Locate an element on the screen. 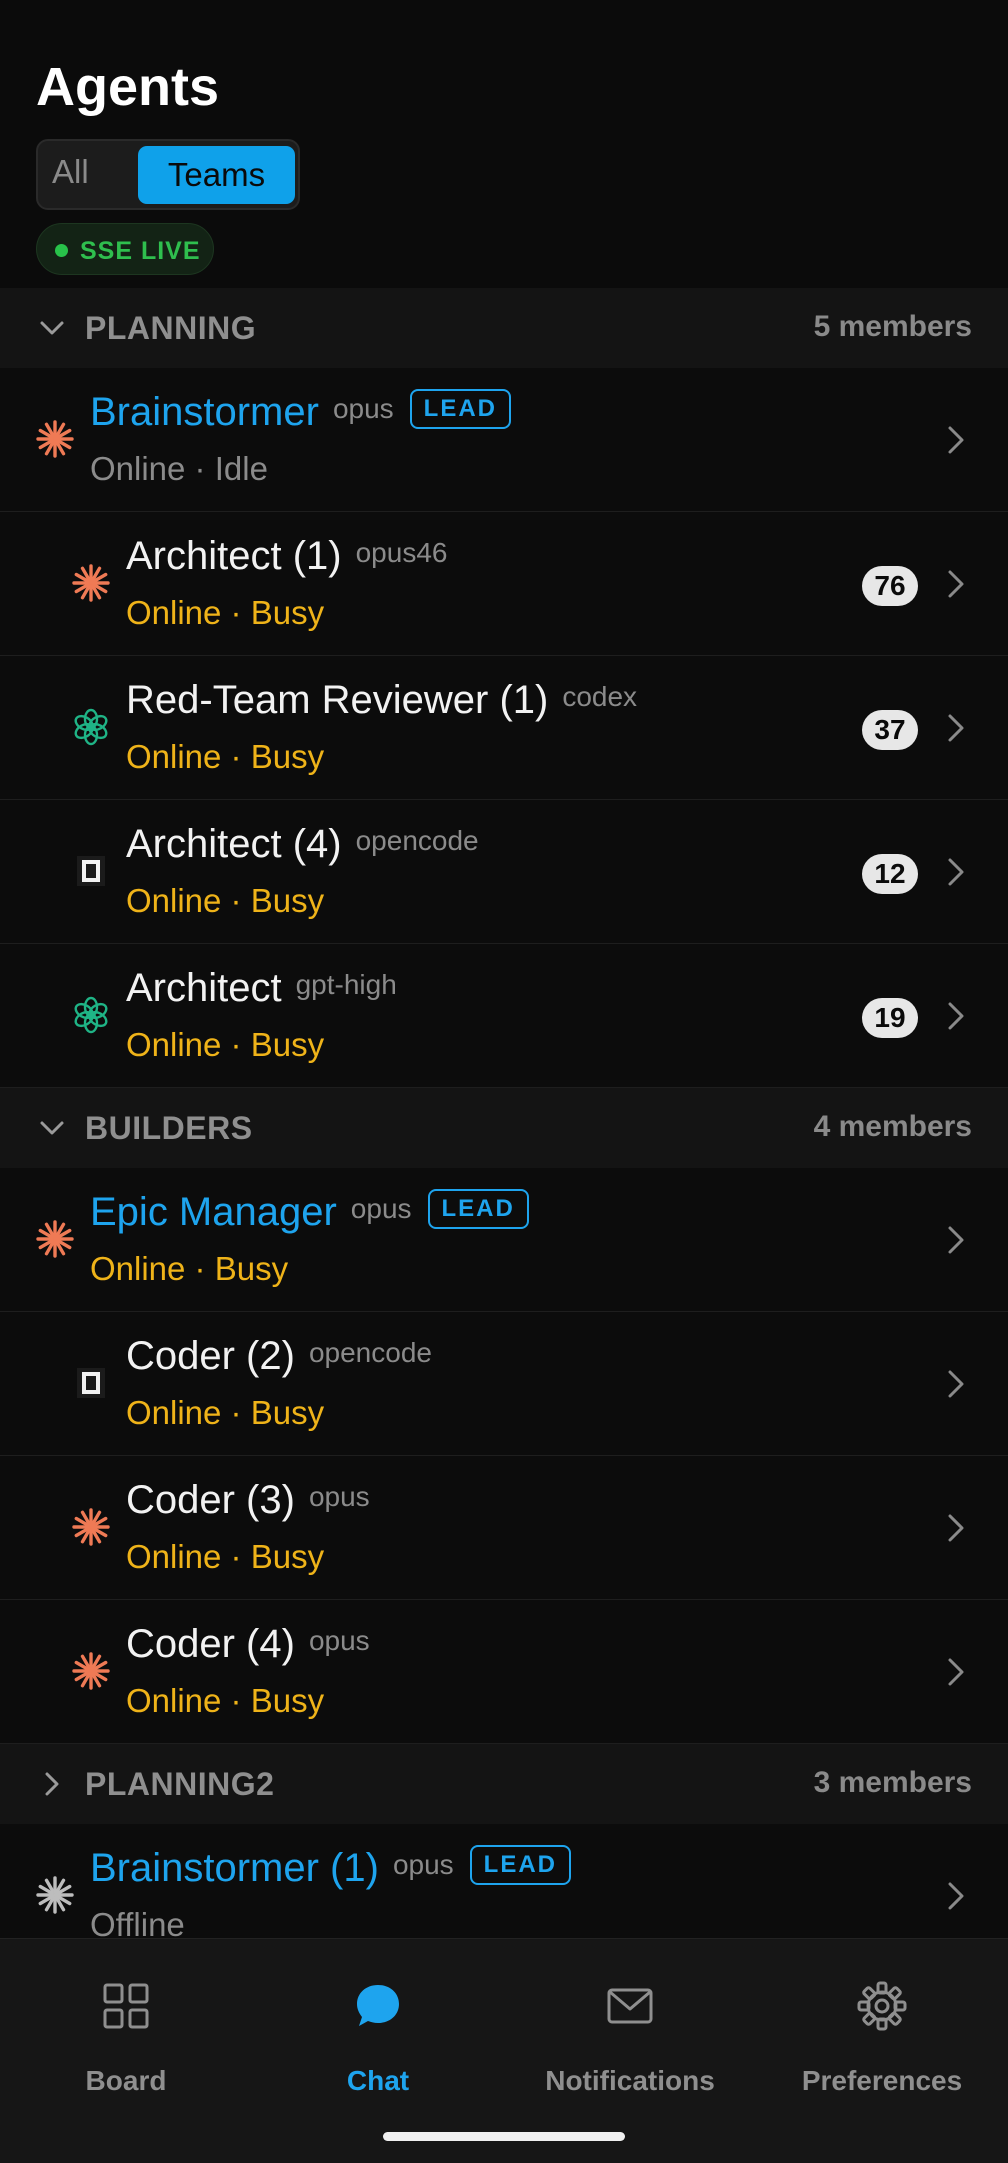 The width and height of the screenshot is (1008, 2163). agent-row-lead: Epic Manager opus LEAD Online · Busy is located at coordinates (504, 1240).